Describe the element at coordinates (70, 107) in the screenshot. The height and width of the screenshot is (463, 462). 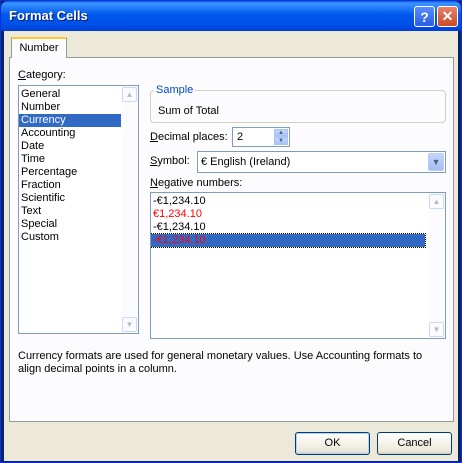
I see `category-item: Number` at that location.